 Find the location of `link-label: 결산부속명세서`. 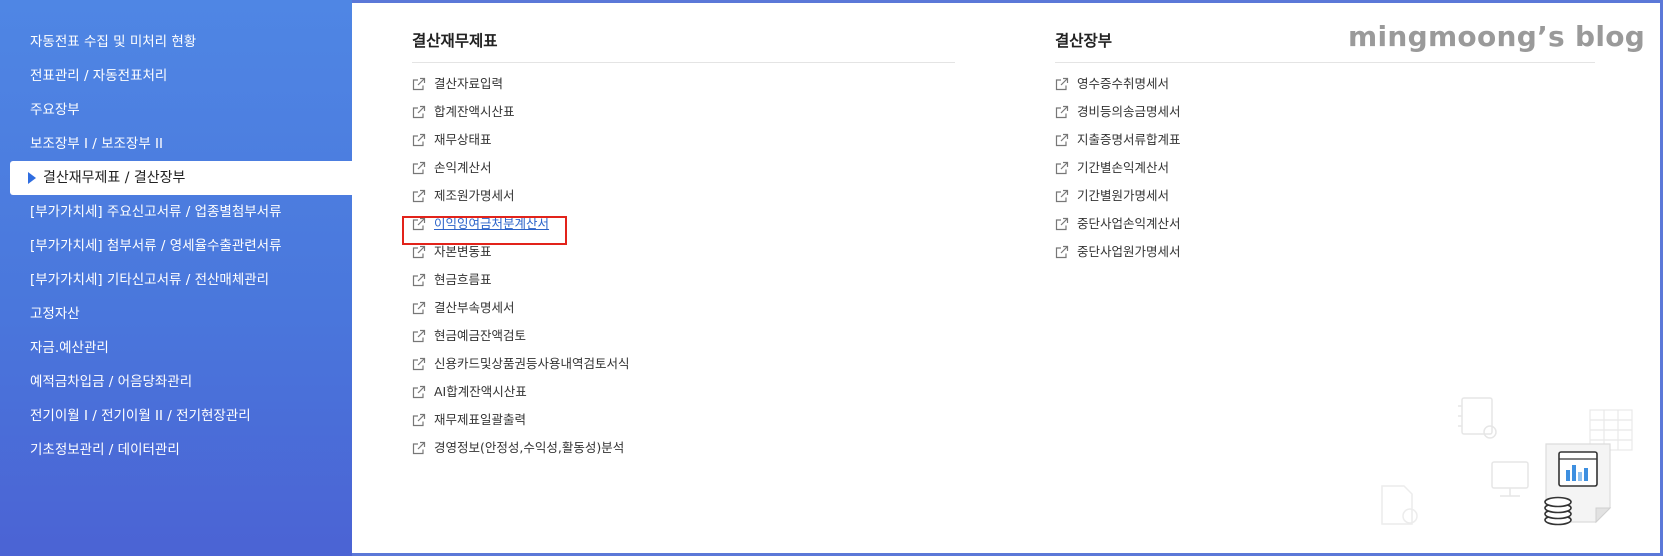

link-label: 결산부속명세서 is located at coordinates (474, 307).